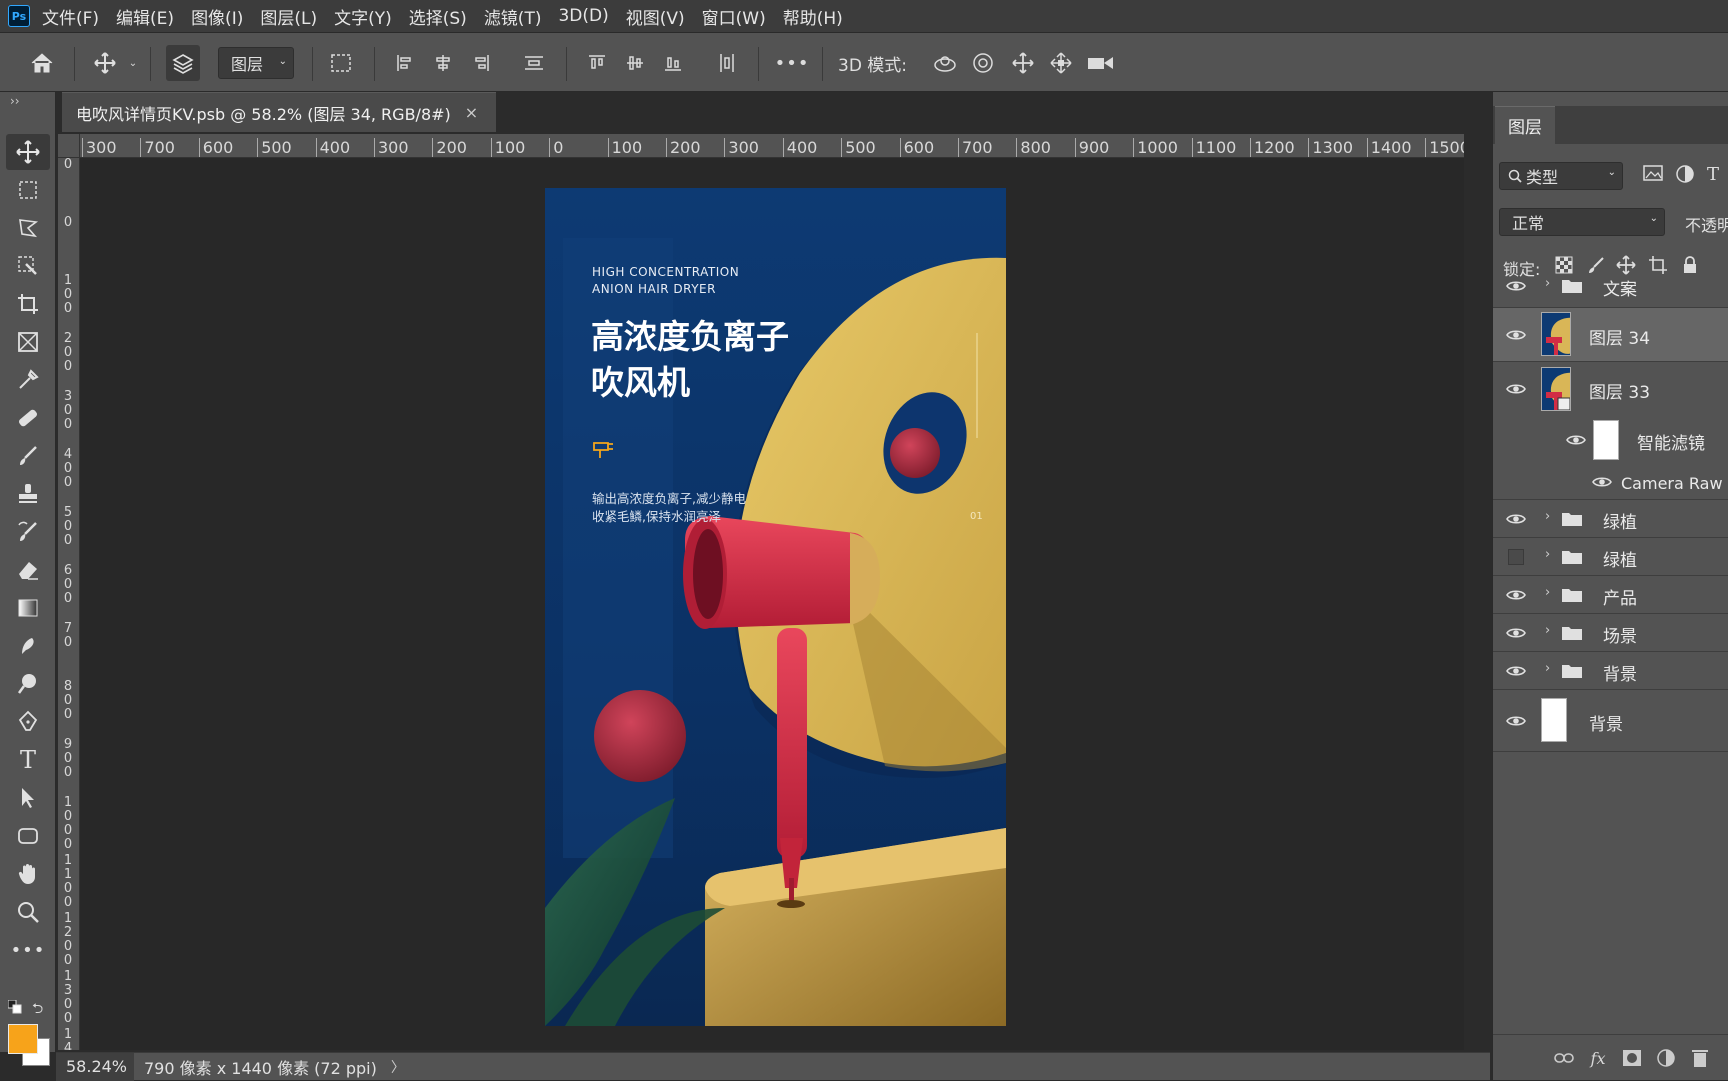 The width and height of the screenshot is (1728, 1081). Describe the element at coordinates (727, 63) in the screenshot. I see `distribute-horizontal-icon` at that location.